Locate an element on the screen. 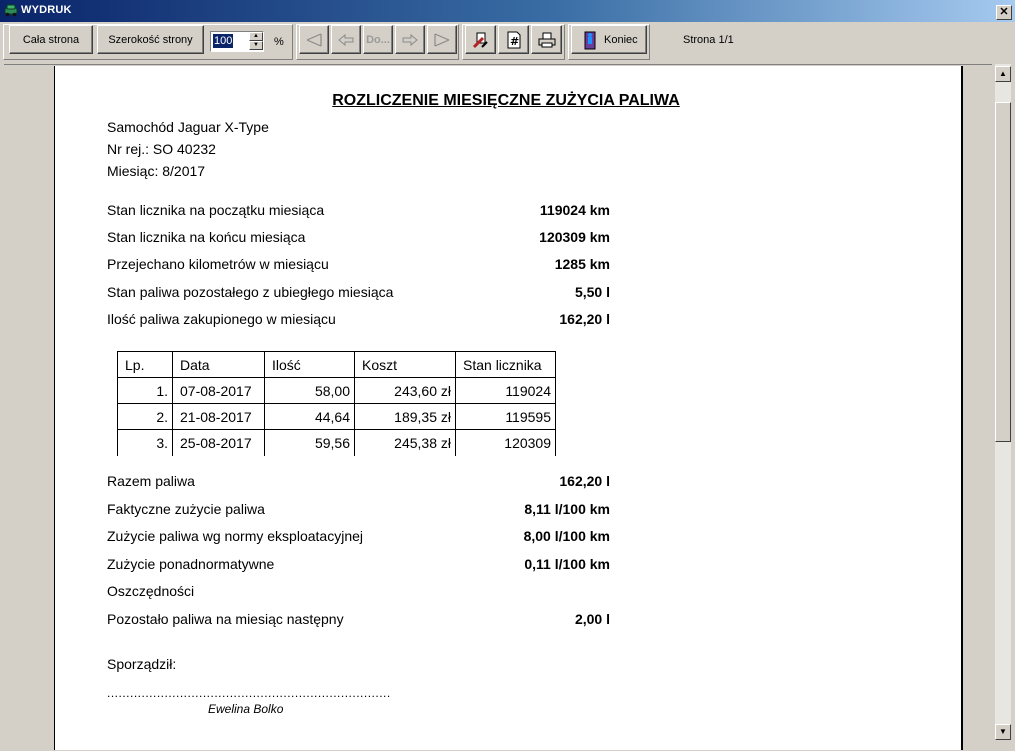  table-row: 1. 07-08-2017 58,00 243,60 zł 119024 is located at coordinates (336, 390).